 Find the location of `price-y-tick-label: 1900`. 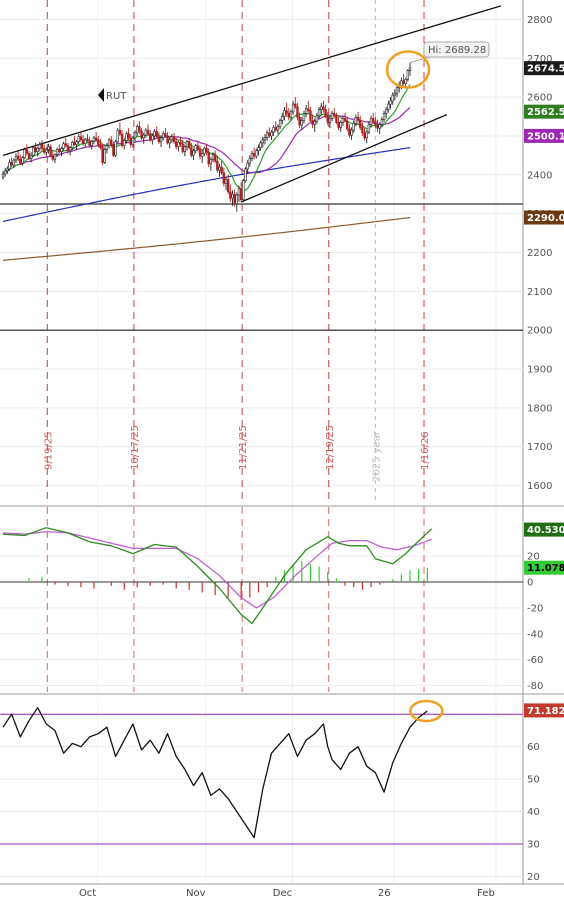

price-y-tick-label: 1900 is located at coordinates (539, 370).